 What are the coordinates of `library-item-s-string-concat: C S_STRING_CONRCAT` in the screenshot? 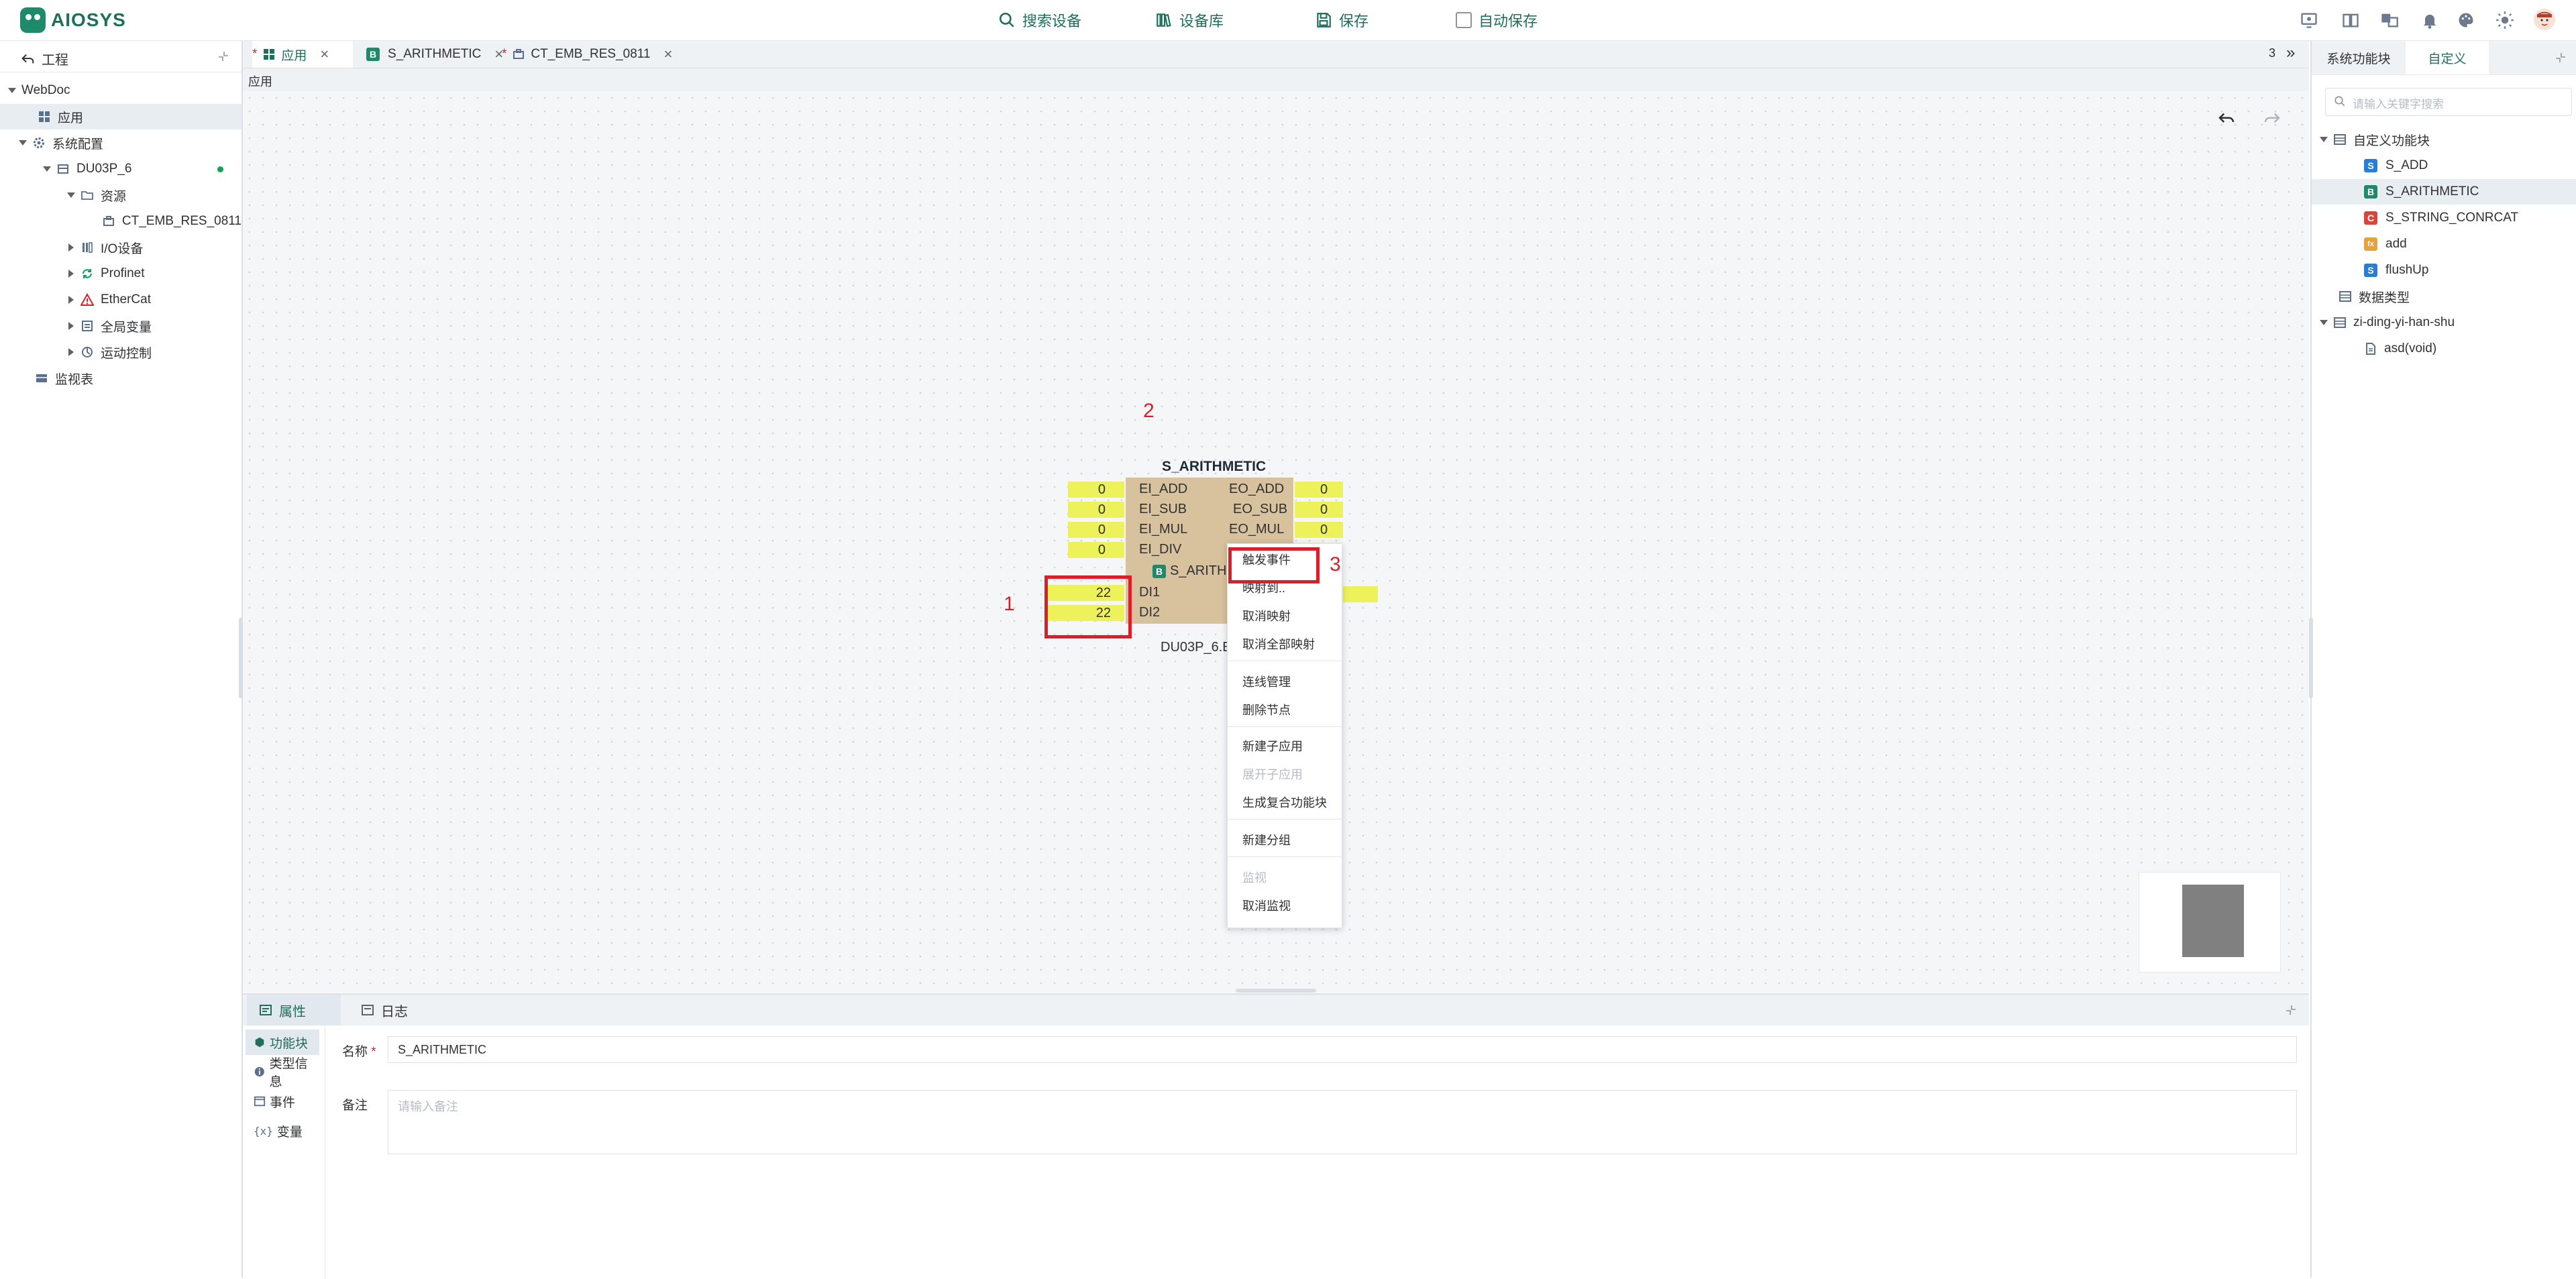 It's located at (2444, 218).